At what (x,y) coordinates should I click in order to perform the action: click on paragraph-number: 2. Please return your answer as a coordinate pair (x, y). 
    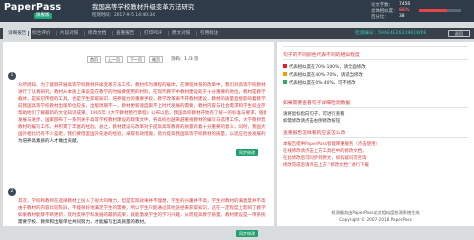
    Looking at the image, I should click on (12, 192).